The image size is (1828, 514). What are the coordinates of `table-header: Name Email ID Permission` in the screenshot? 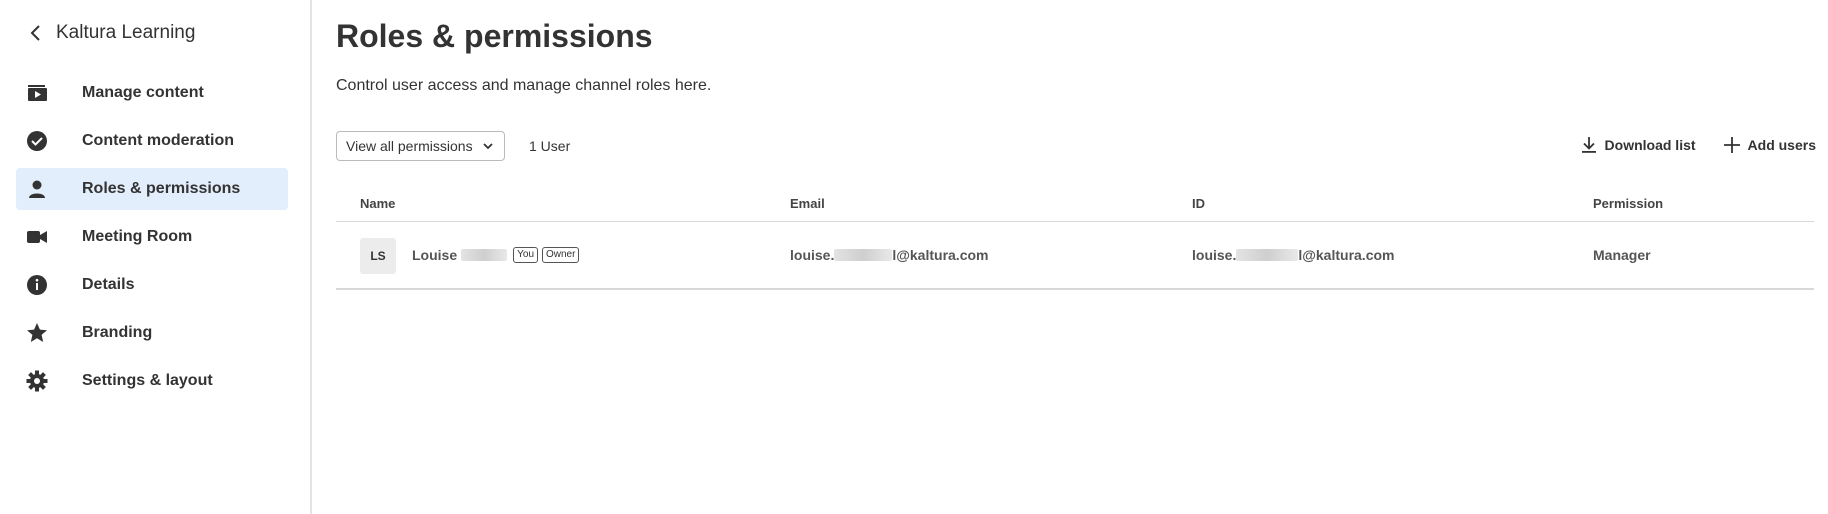 It's located at (1075, 205).